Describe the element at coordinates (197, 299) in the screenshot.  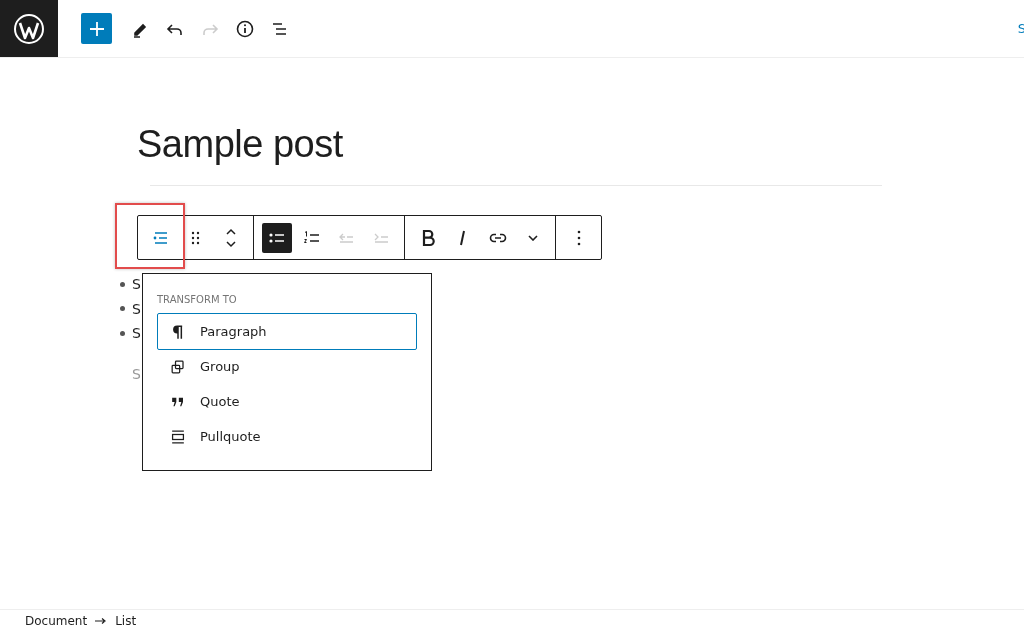
I see `menu-heading: TRANSFORM TO` at that location.